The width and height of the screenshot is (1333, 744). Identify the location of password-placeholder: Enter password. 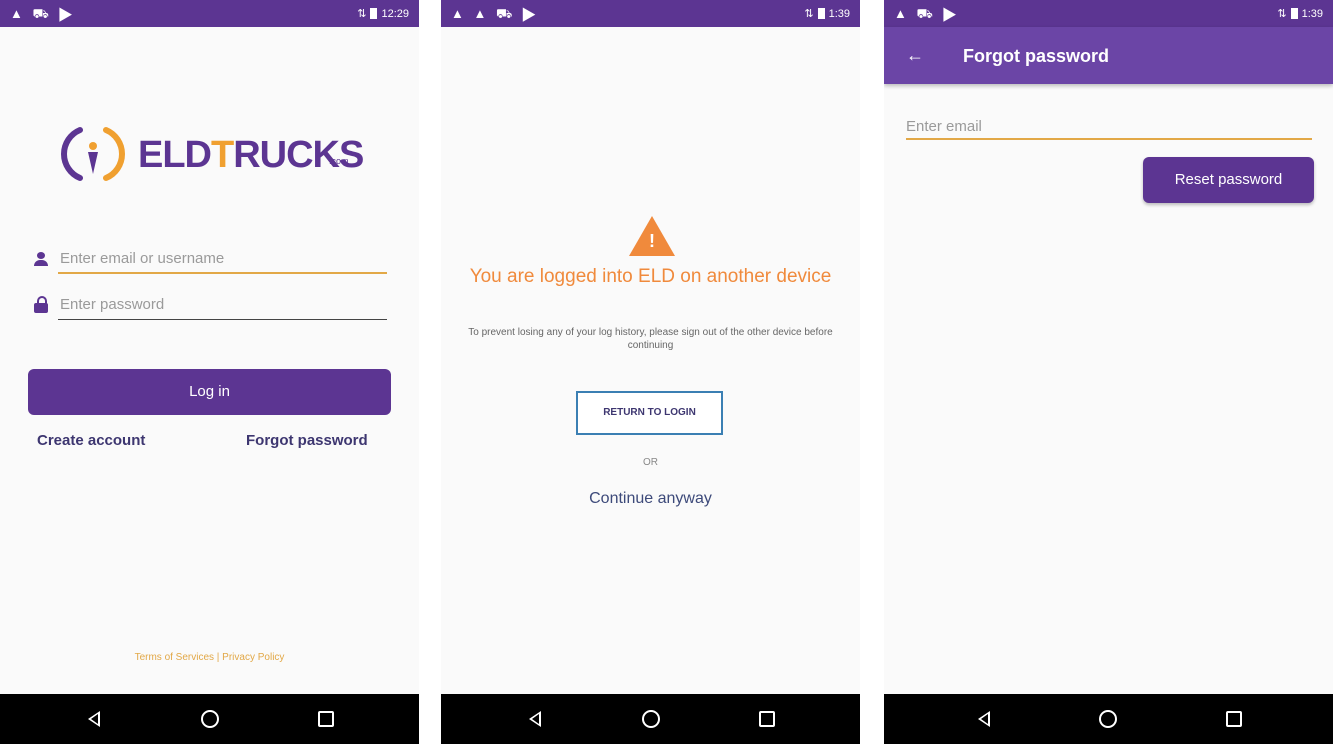
(112, 304).